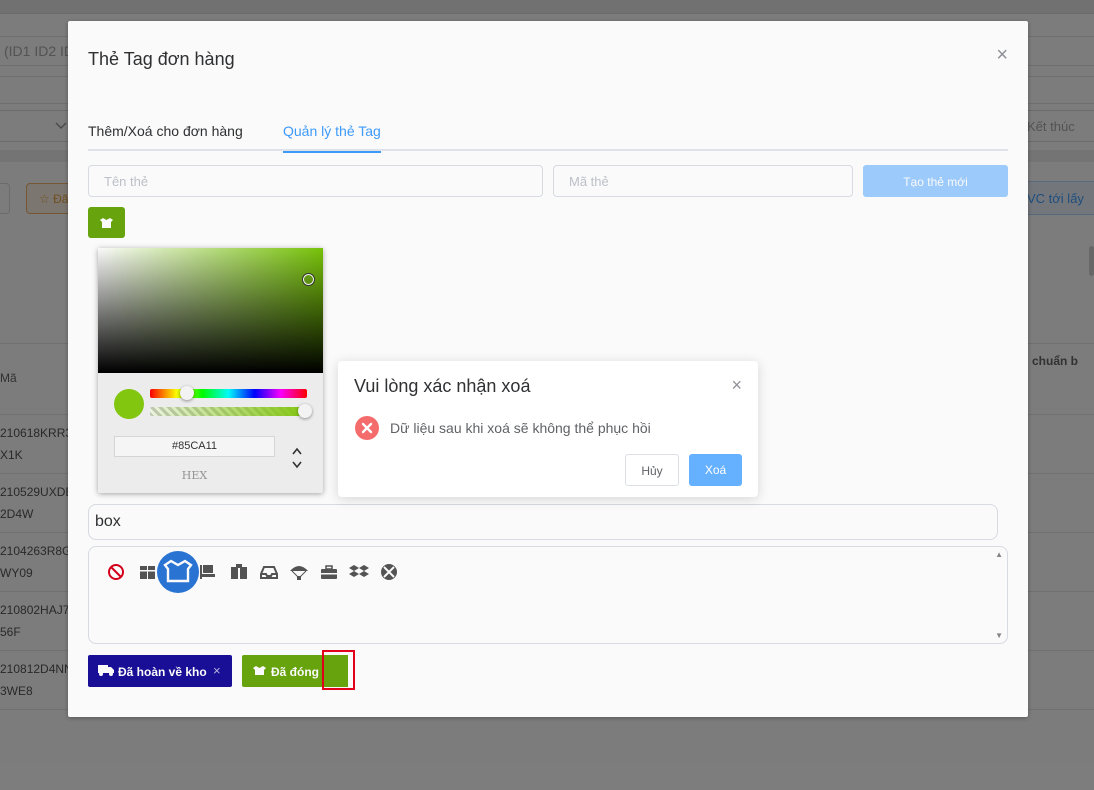  I want to click on cancel-button: Hủy, so click(652, 470).